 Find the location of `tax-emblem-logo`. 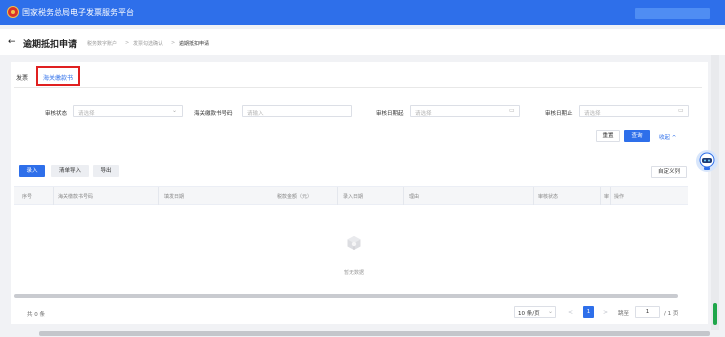

tax-emblem-logo is located at coordinates (13, 12).